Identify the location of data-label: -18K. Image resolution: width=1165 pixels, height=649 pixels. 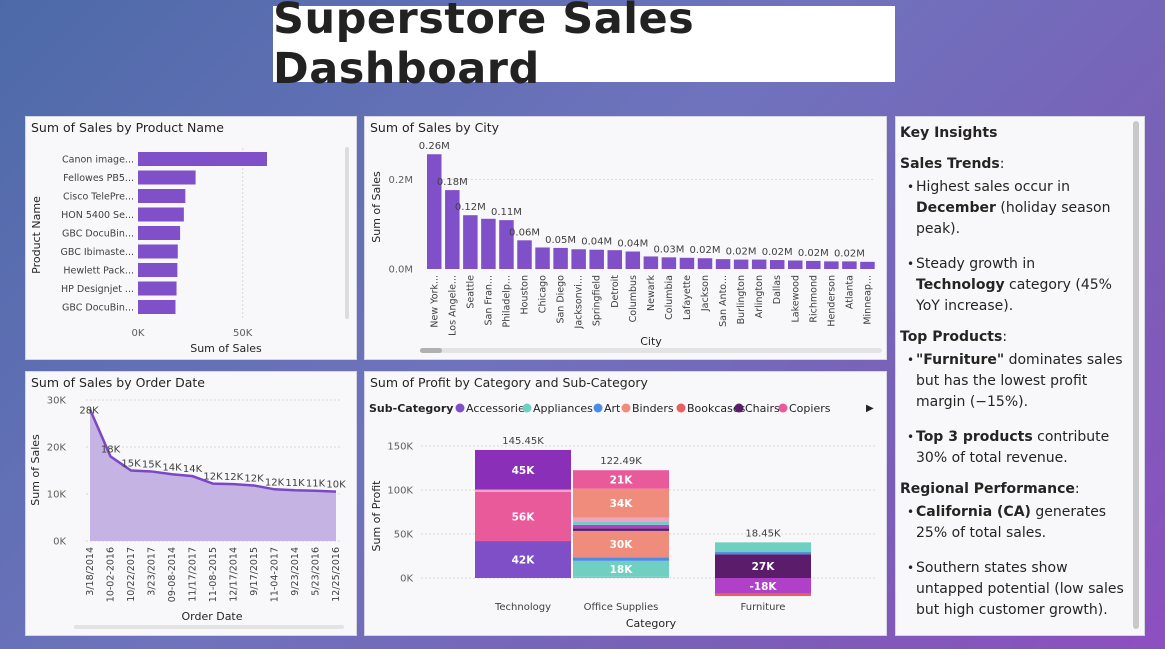
(763, 587).